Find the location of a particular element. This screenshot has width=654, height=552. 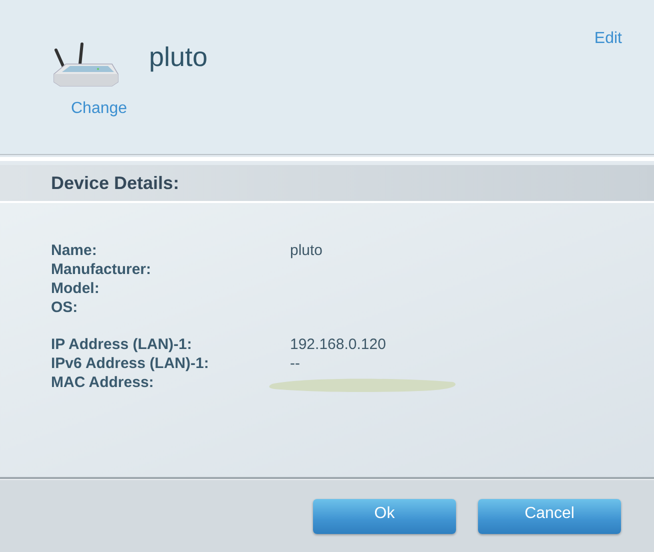

router-icon is located at coordinates (86, 65).